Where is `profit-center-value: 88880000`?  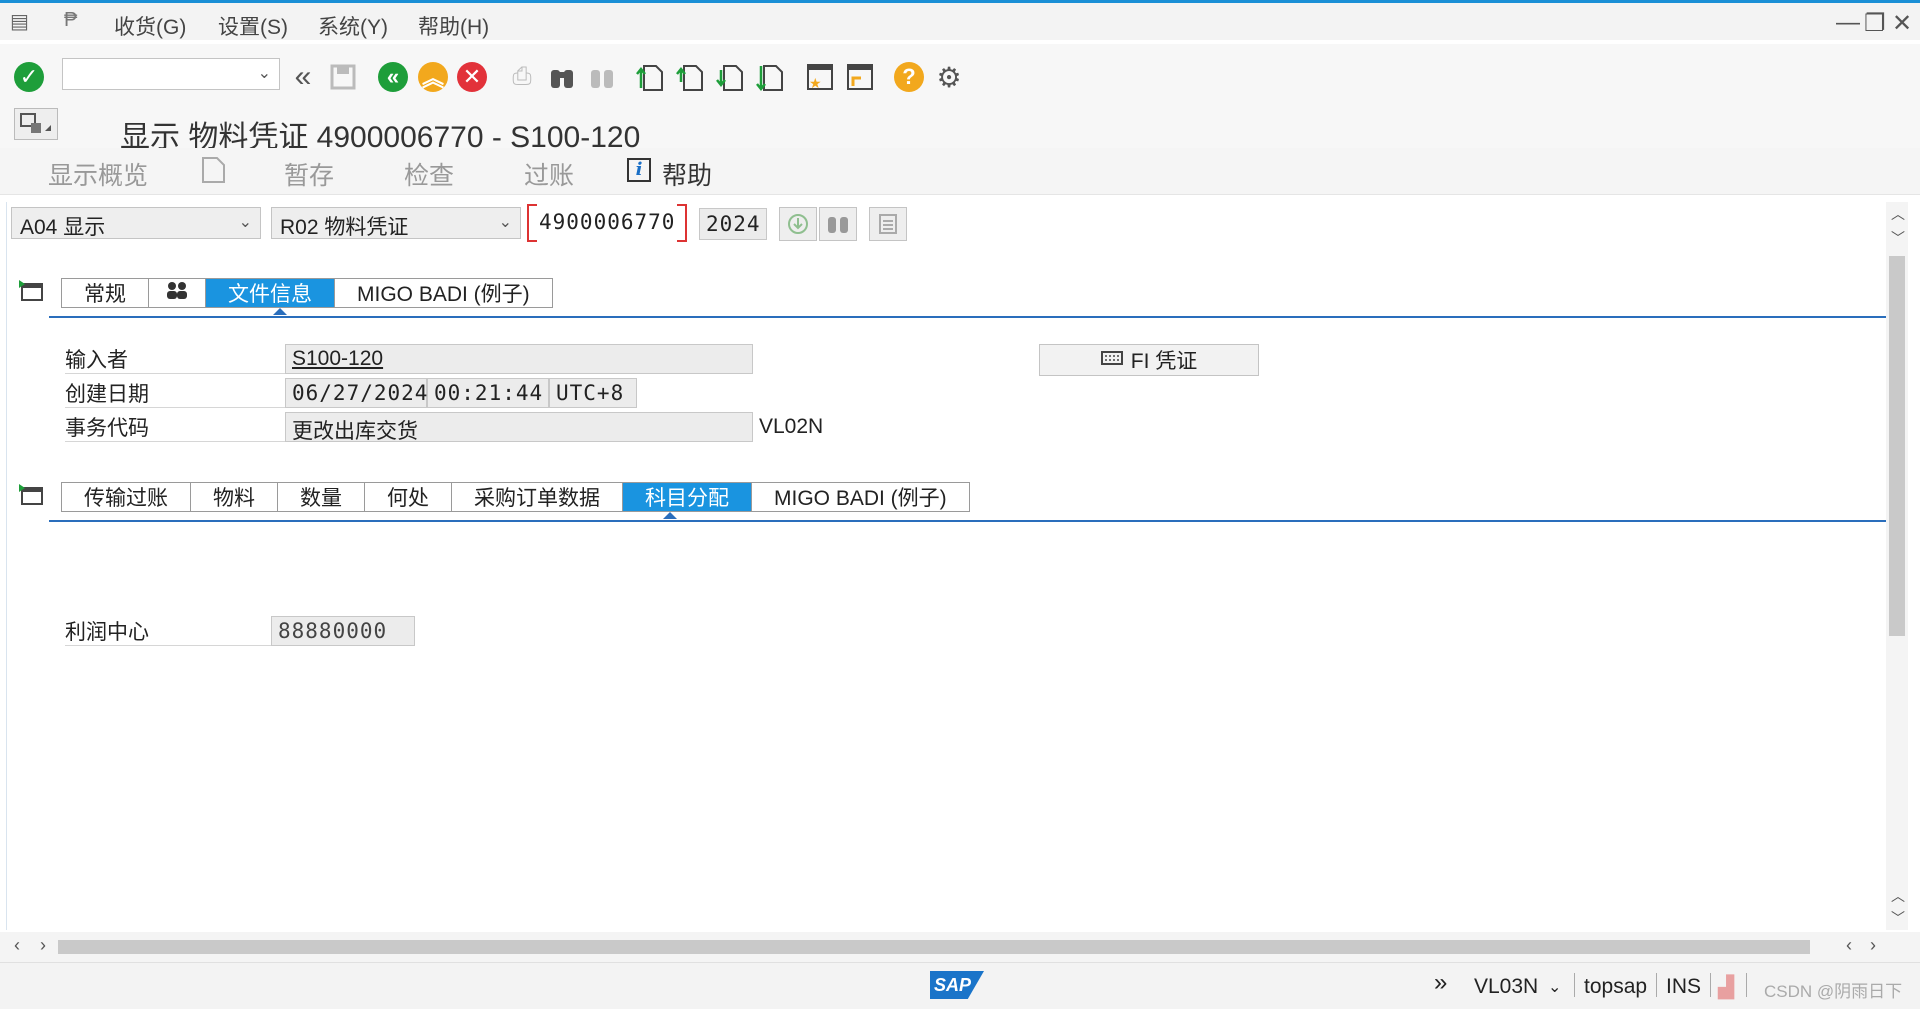 profit-center-value: 88880000 is located at coordinates (333, 631).